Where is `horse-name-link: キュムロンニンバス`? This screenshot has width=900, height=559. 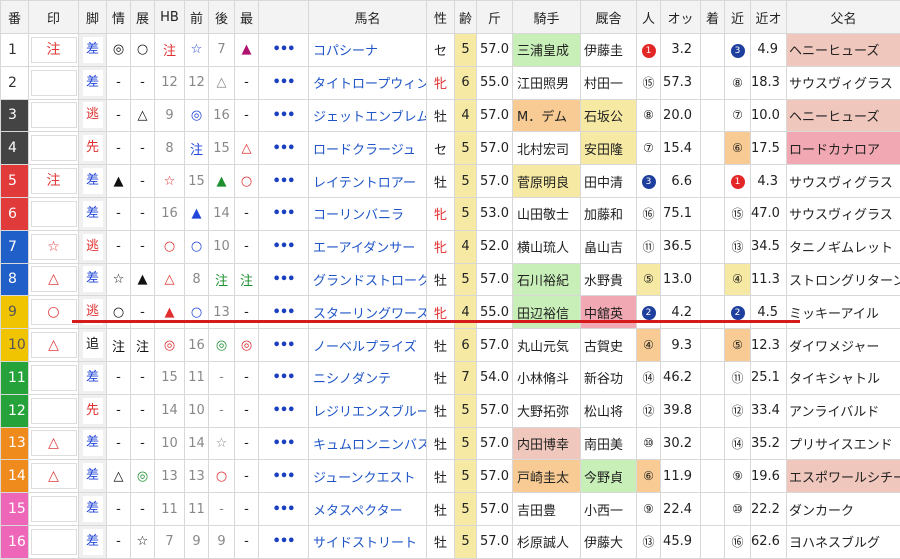
horse-name-link: キュムロンニンバス is located at coordinates (368, 443).